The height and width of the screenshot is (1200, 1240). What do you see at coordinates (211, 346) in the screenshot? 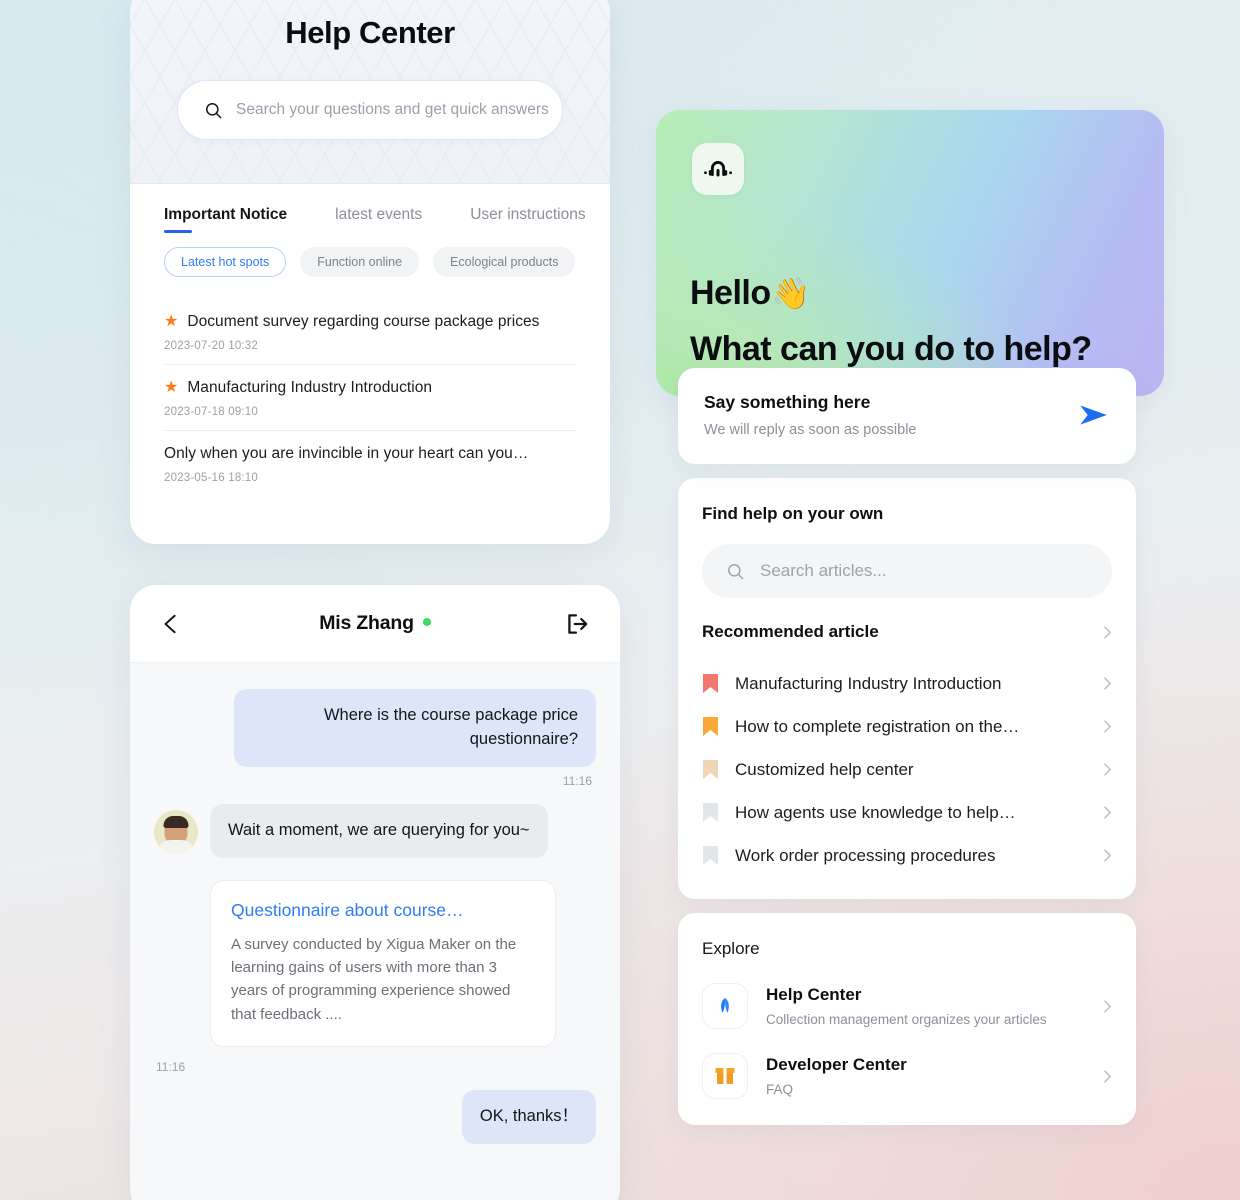
I see `notice-date: 2023-07-20 10:32` at bounding box center [211, 346].